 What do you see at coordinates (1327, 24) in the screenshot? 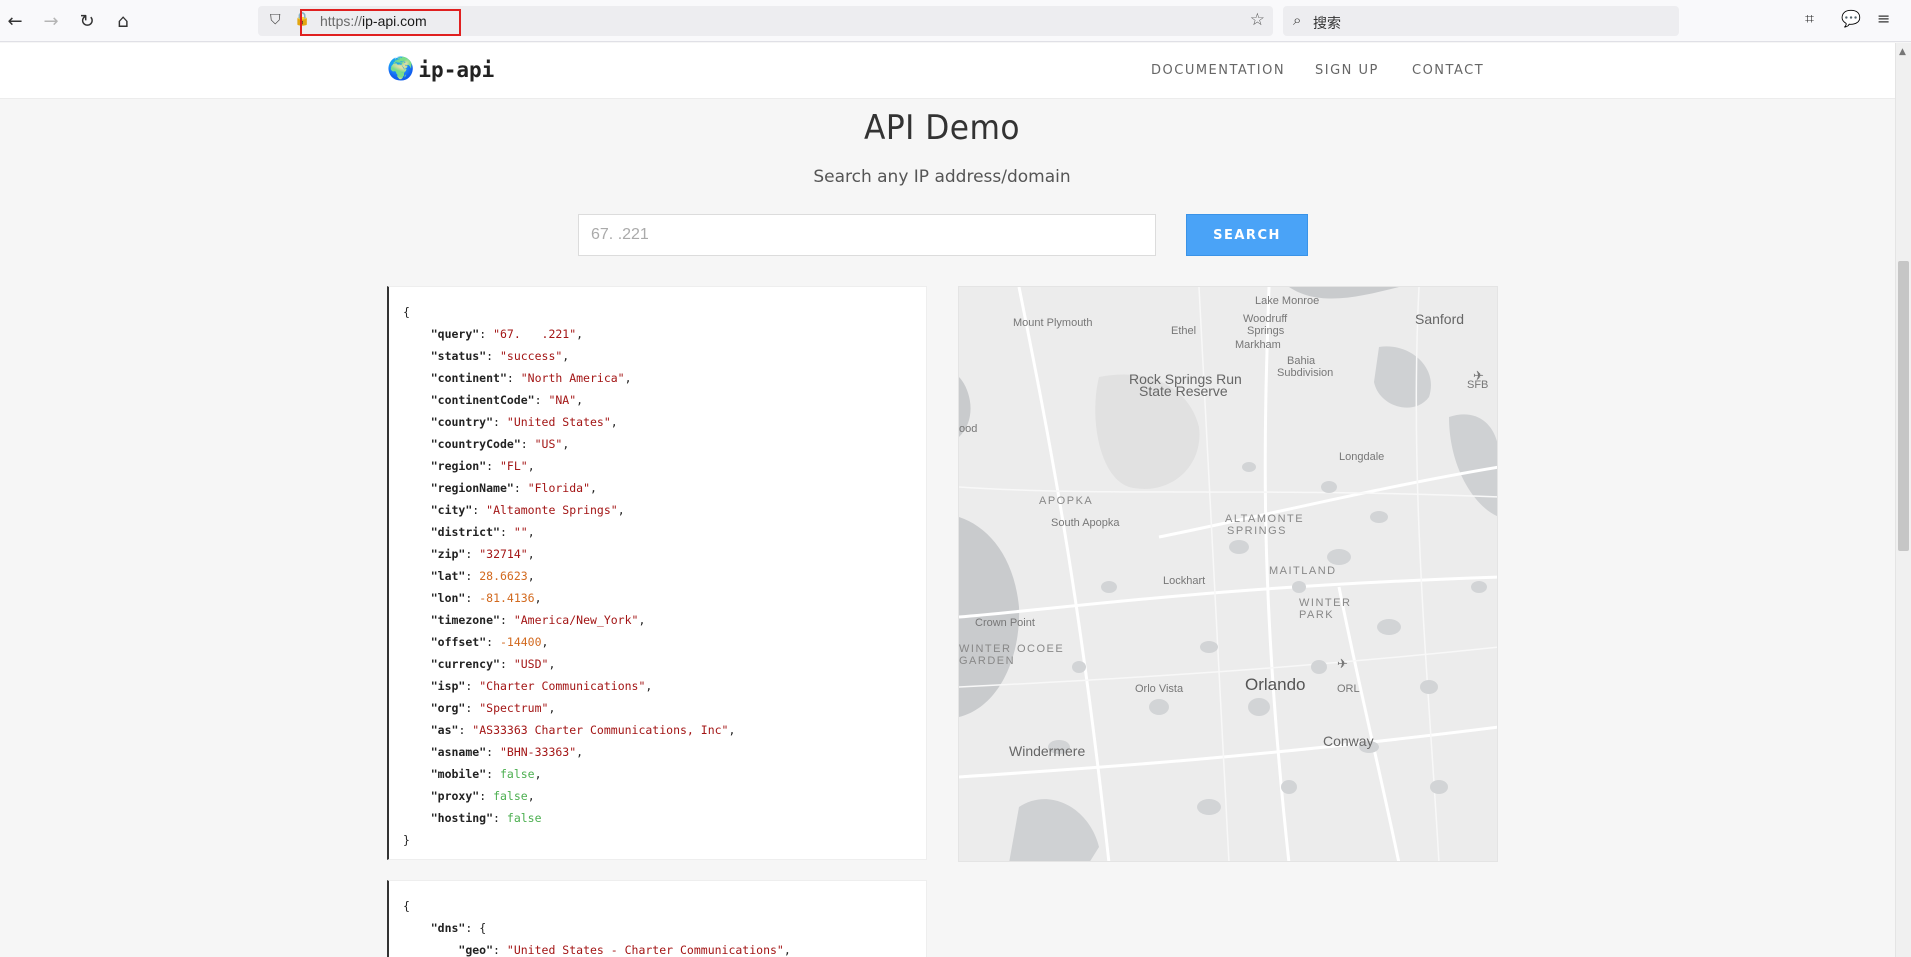
I see `search-placeholder: 搜索` at bounding box center [1327, 24].